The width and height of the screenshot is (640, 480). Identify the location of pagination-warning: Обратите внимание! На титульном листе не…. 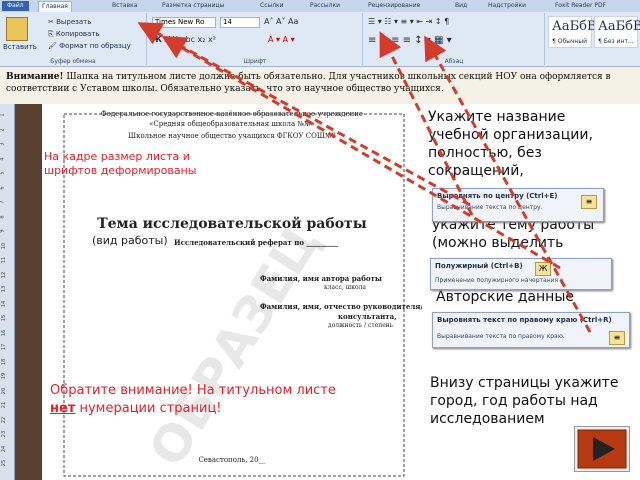
(193, 399).